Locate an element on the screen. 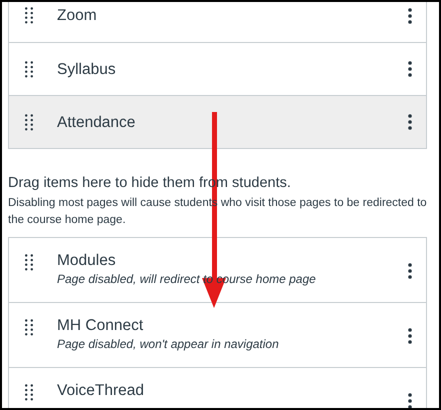  item-label: Modules is located at coordinates (86, 261).